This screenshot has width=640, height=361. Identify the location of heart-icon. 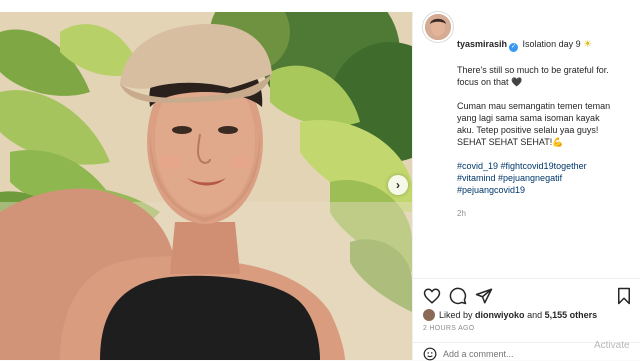
(432, 296).